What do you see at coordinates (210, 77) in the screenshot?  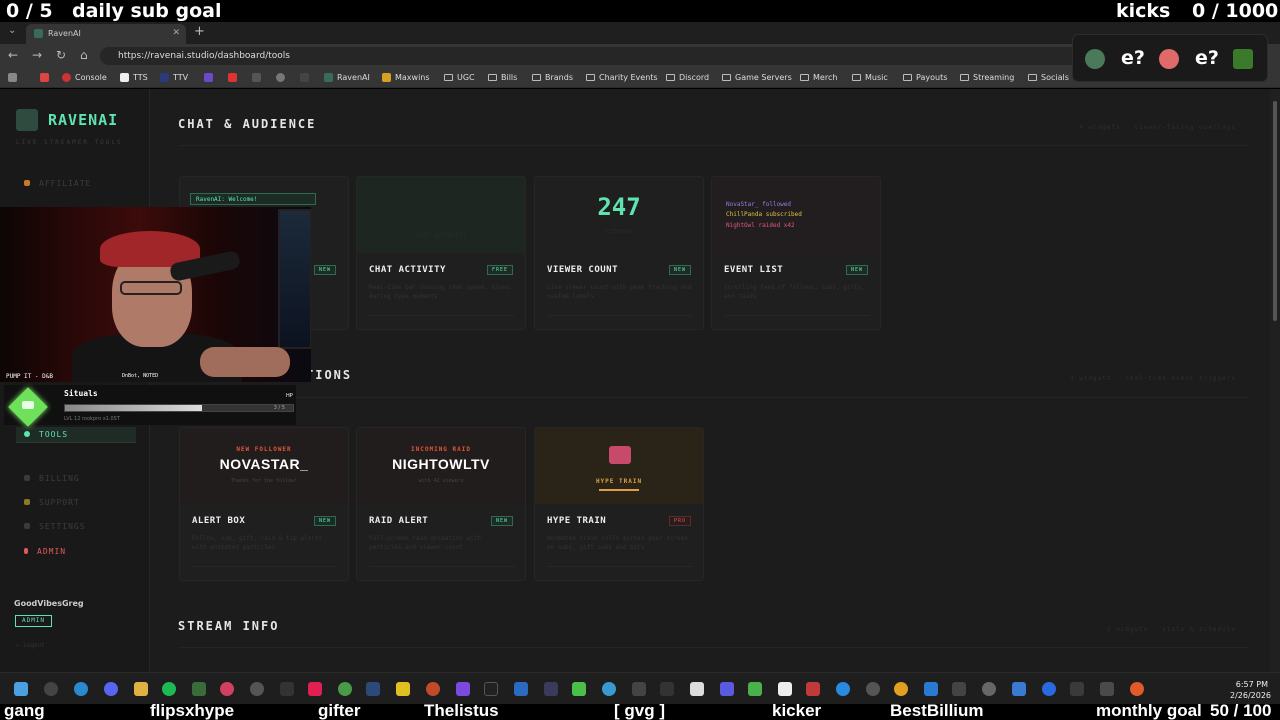 I see `purple-bookmark-icon` at bounding box center [210, 77].